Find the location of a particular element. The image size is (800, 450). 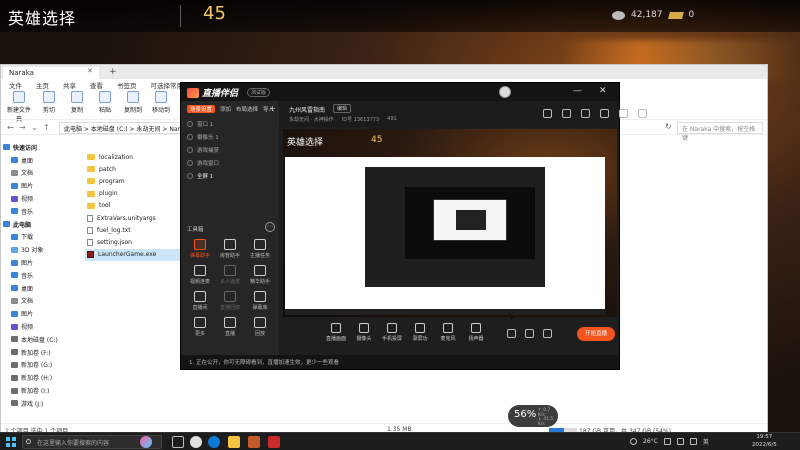

file-explorer-icon is located at coordinates (234, 442).